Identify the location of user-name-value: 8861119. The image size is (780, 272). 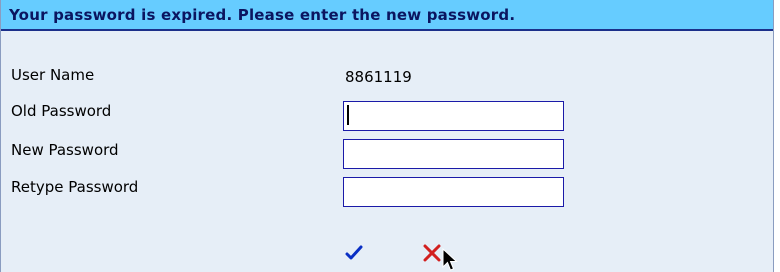
(378, 77).